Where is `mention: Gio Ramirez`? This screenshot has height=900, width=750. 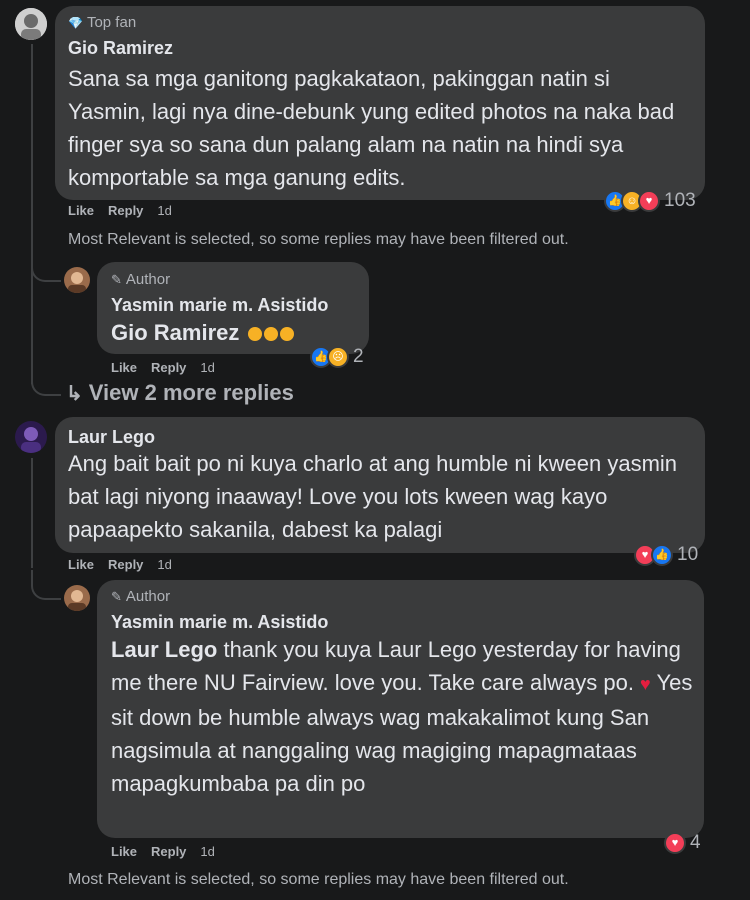 mention: Gio Ramirez is located at coordinates (175, 332).